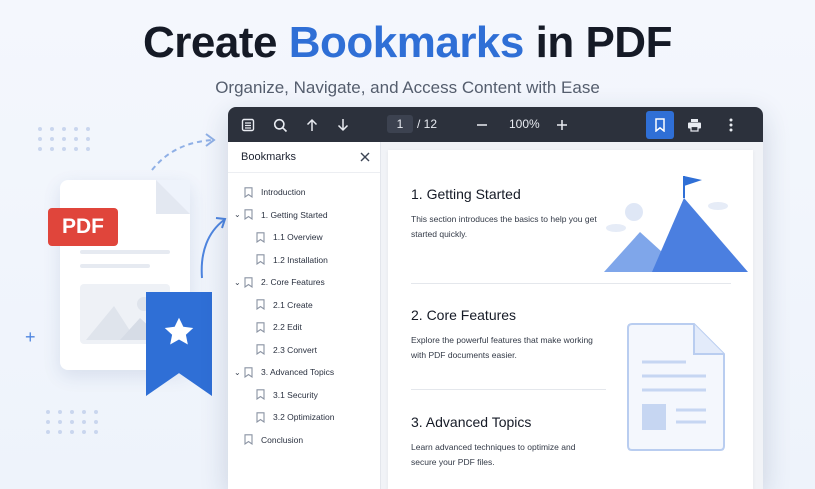  Describe the element at coordinates (400, 124) in the screenshot. I see `current-page-input: 1` at that location.